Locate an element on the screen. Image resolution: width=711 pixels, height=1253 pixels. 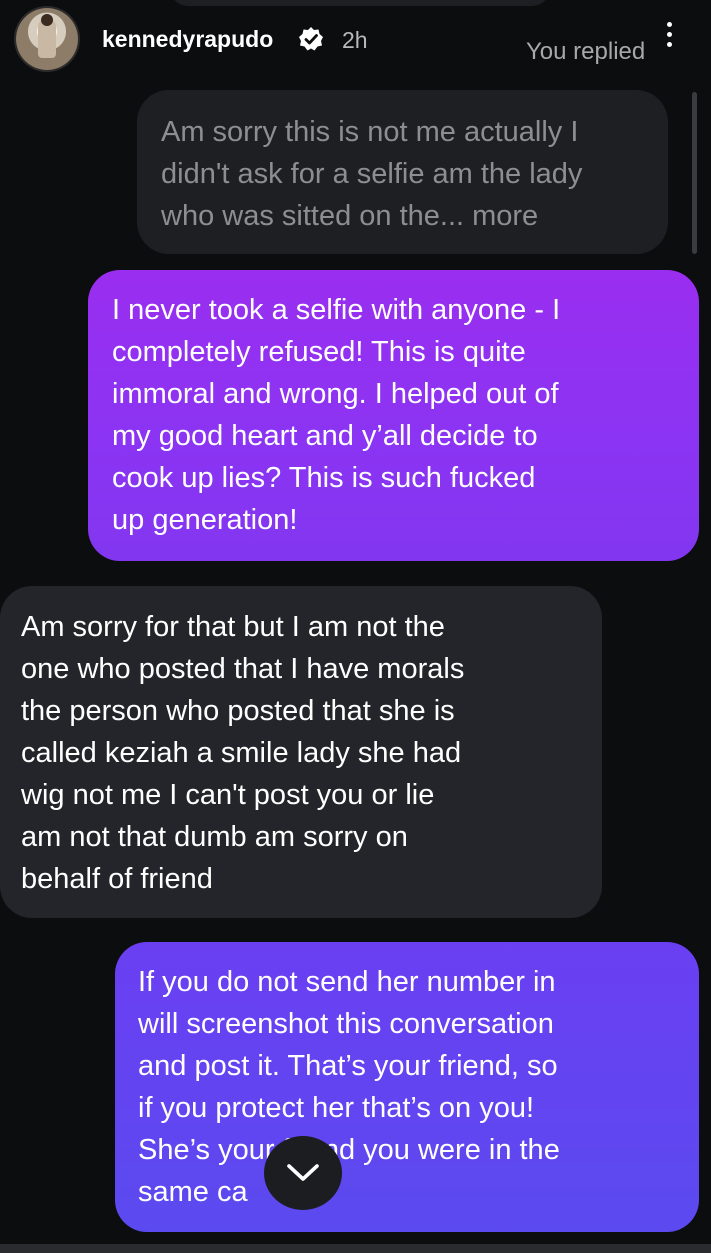
bottom-strip is located at coordinates (355, 1248).